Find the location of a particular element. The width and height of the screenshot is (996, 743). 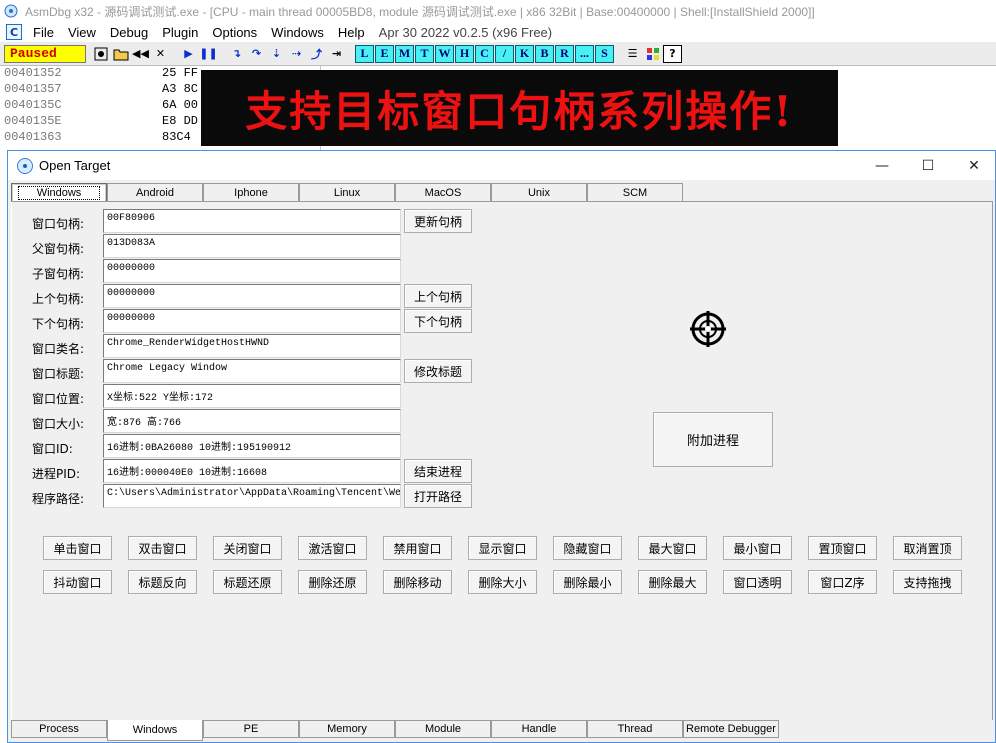

tab-handle: Handle is located at coordinates (539, 729).